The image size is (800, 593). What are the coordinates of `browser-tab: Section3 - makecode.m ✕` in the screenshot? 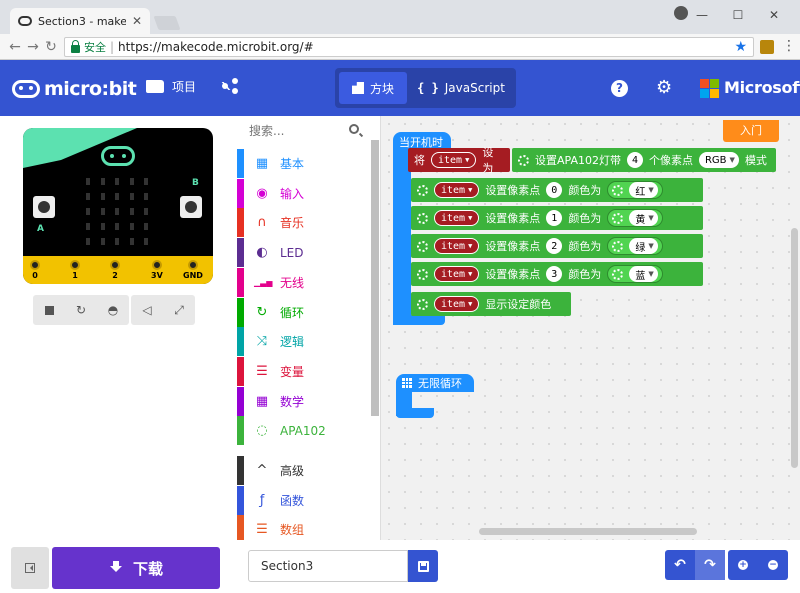 It's located at (80, 21).